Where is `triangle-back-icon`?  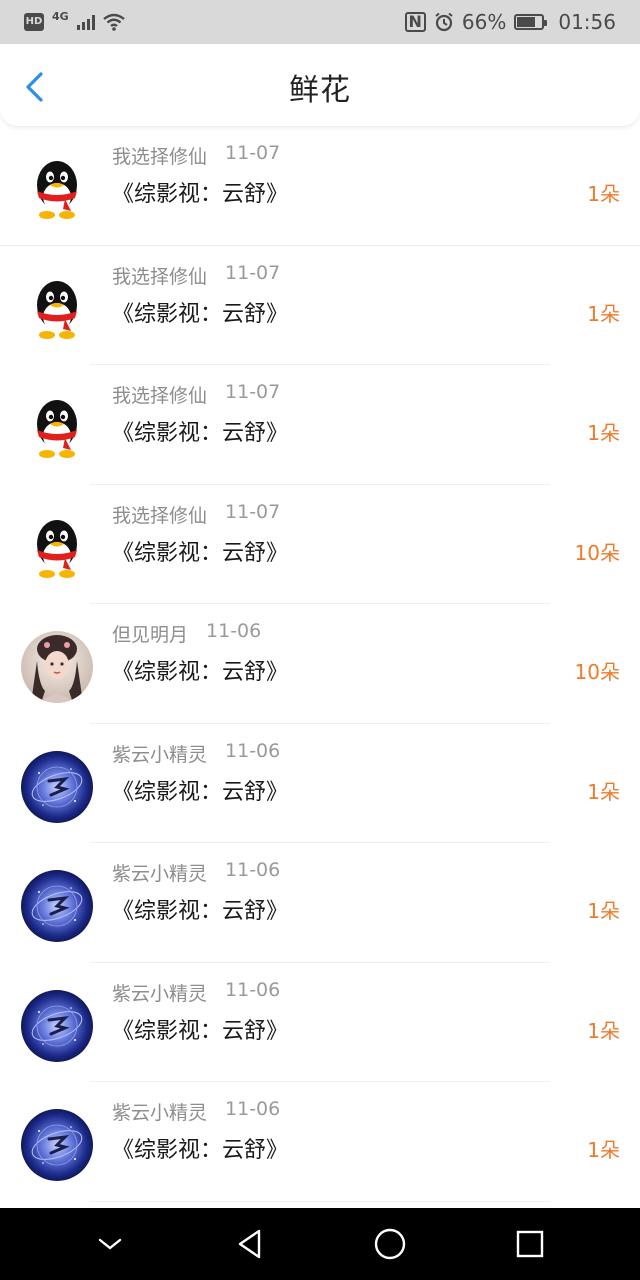
triangle-back-icon is located at coordinates (249, 1244).